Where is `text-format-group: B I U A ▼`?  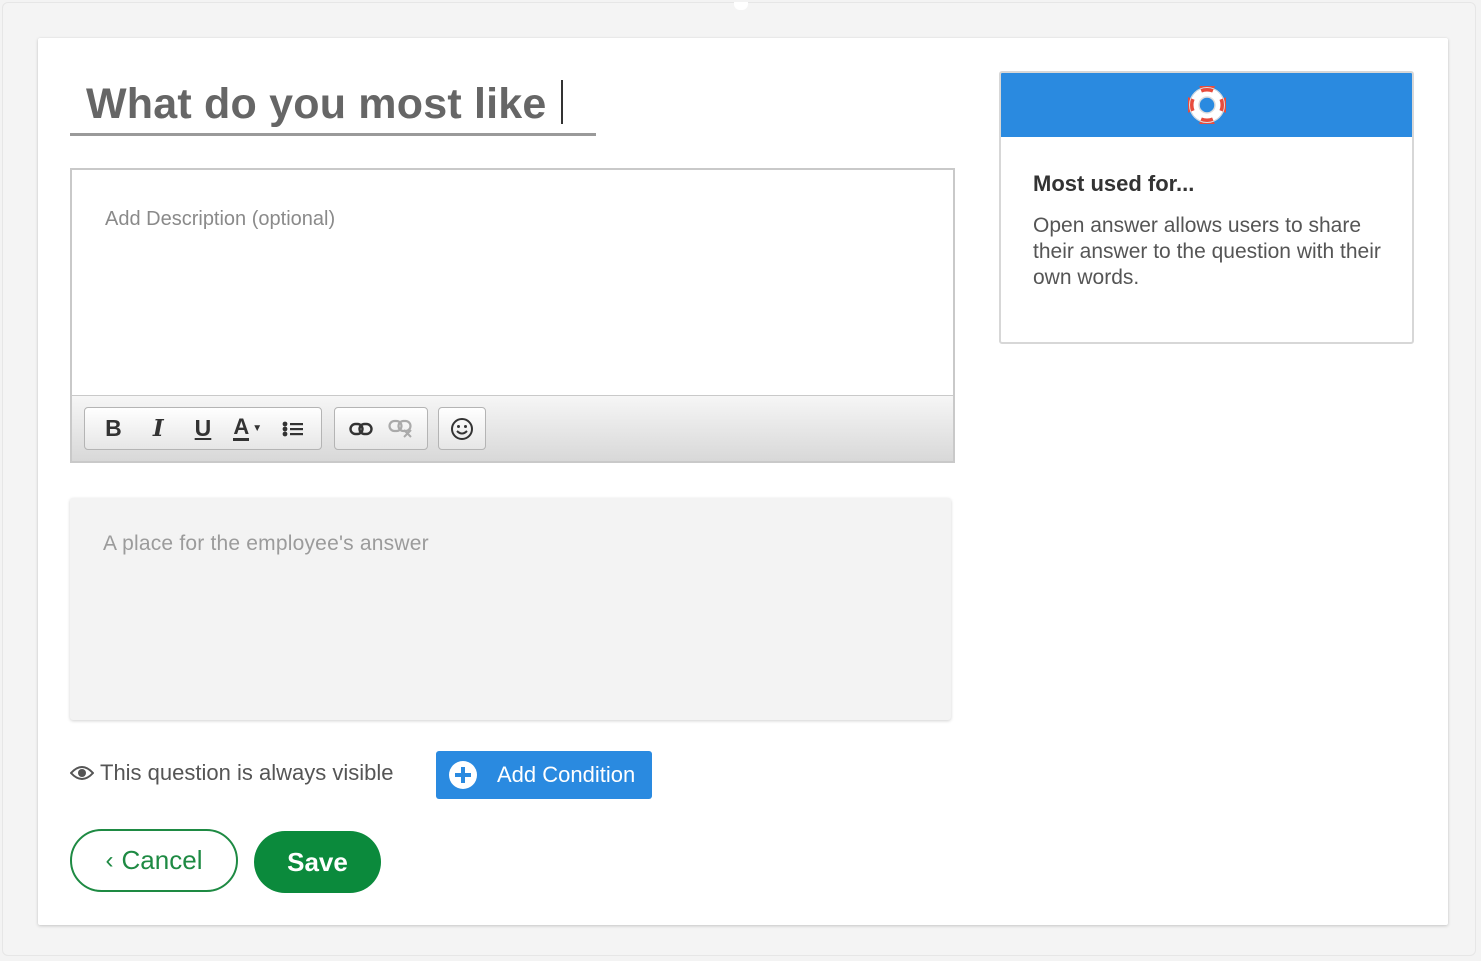 text-format-group: B I U A ▼ is located at coordinates (203, 428).